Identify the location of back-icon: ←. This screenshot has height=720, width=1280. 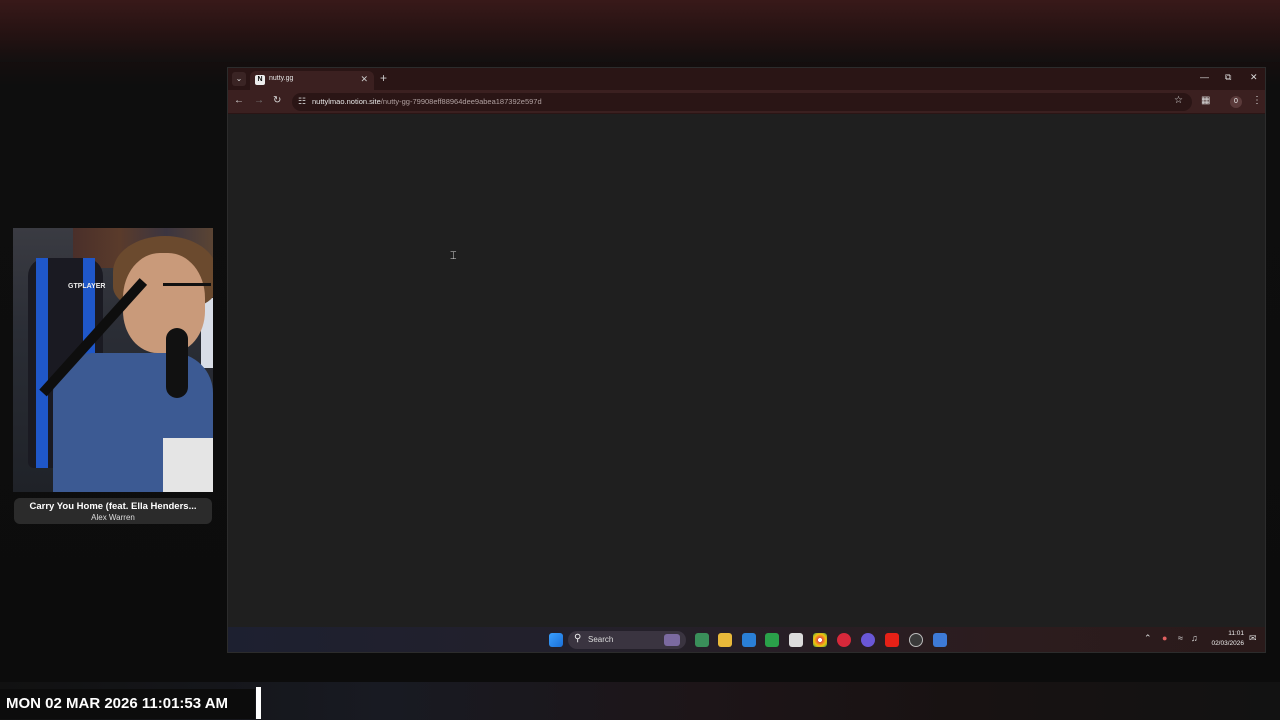
(239, 100).